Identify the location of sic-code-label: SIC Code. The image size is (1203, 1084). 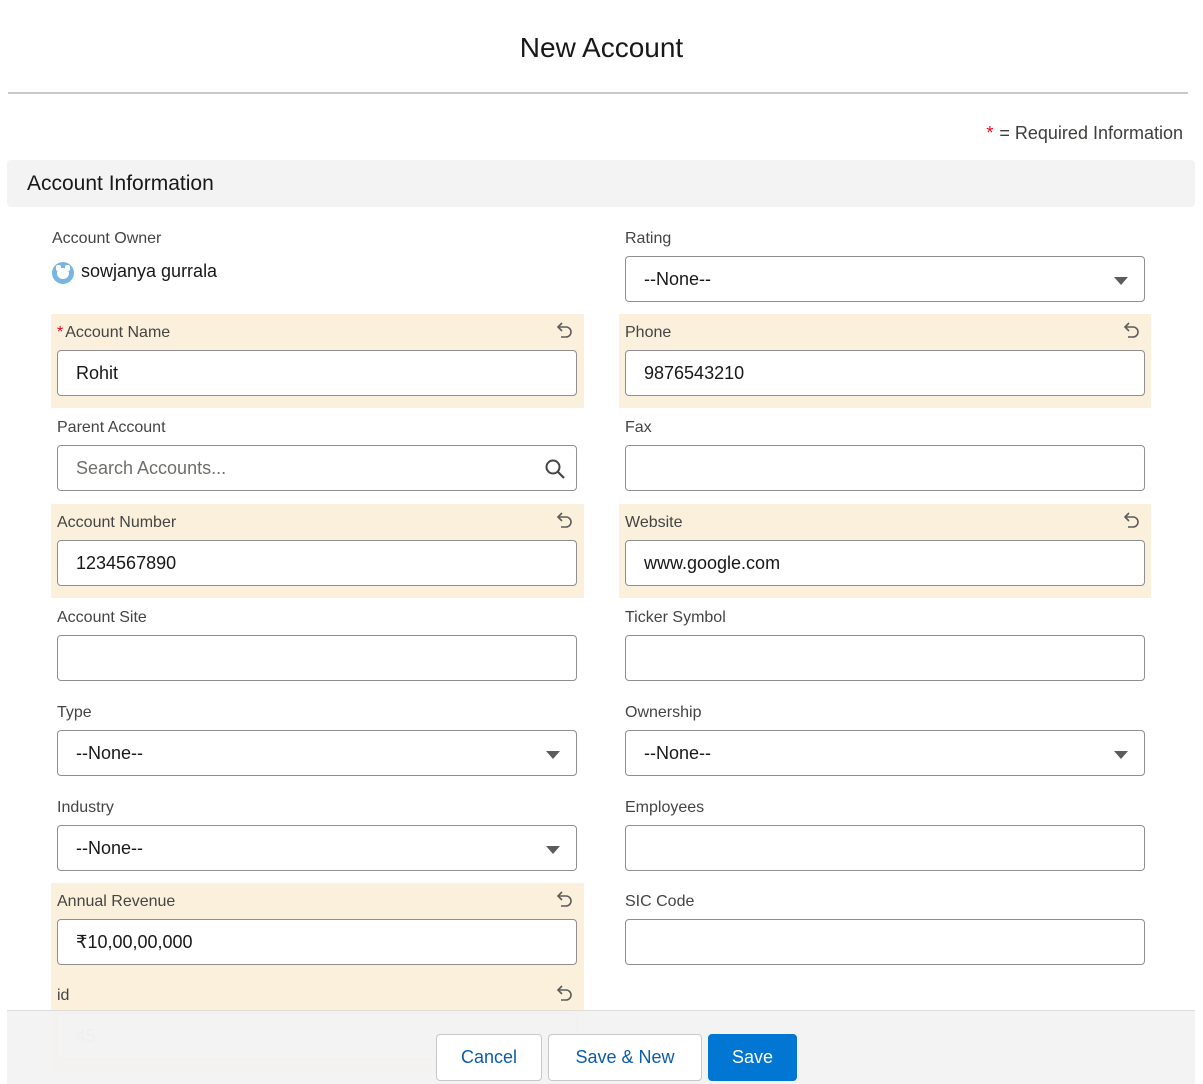
(660, 901).